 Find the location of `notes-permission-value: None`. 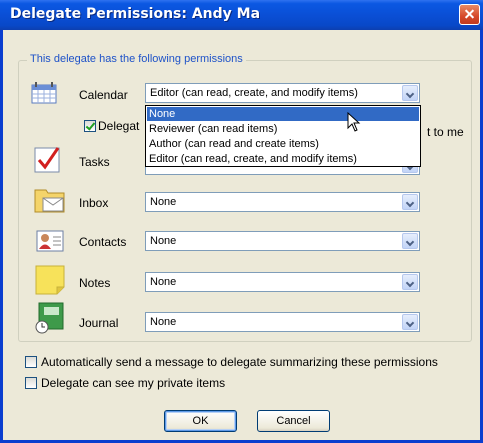

notes-permission-value: None is located at coordinates (163, 282).